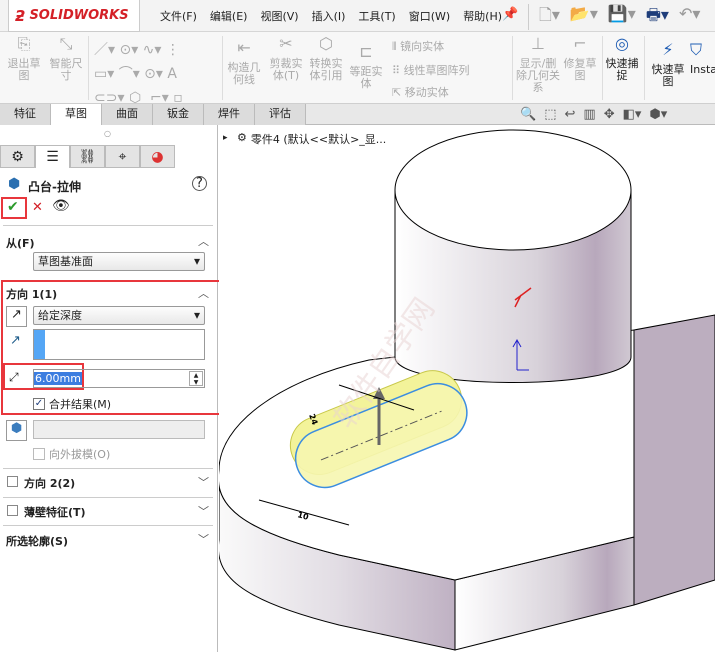 The width and height of the screenshot is (715, 652). What do you see at coordinates (376, 16) in the screenshot?
I see `menu-tools: 工具(T)` at bounding box center [376, 16].